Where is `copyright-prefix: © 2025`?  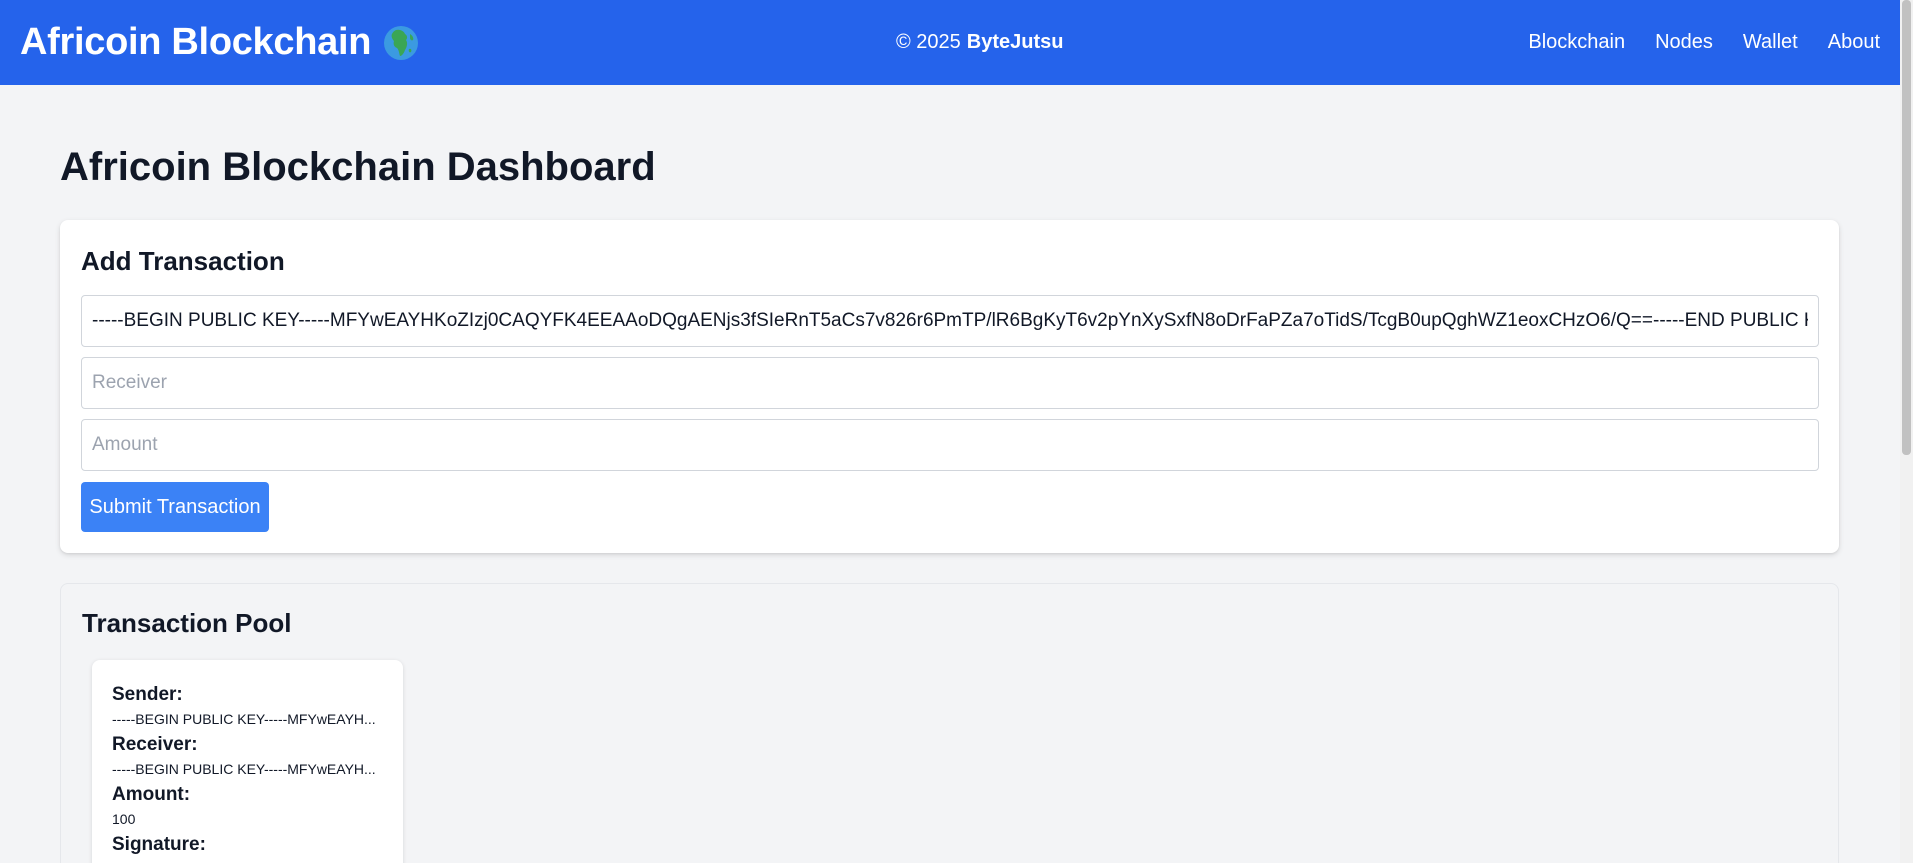
copyright-prefix: © 2025 is located at coordinates (928, 42).